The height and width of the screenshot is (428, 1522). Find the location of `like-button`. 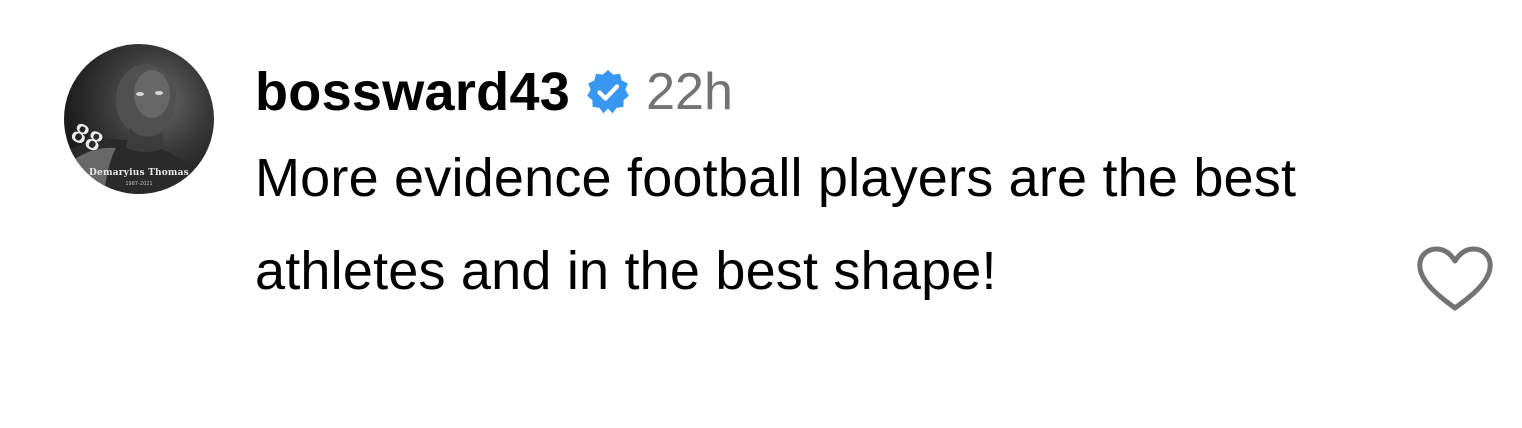

like-button is located at coordinates (1455, 279).